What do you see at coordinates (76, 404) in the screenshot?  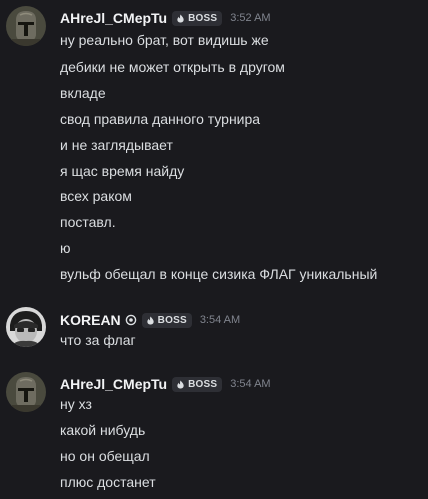 I see `message-line: ну хз` at bounding box center [76, 404].